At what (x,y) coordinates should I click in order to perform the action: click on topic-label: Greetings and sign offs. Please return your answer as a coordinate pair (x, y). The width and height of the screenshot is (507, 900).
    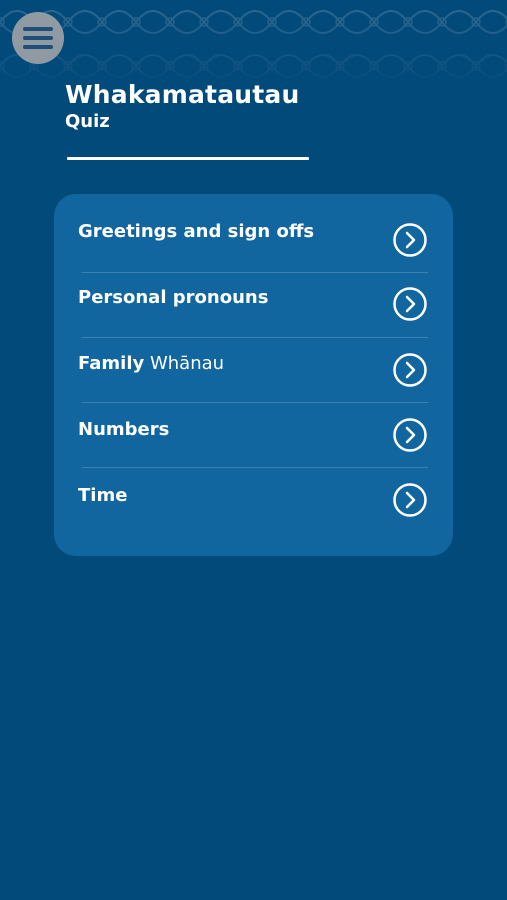
    Looking at the image, I should click on (196, 231).